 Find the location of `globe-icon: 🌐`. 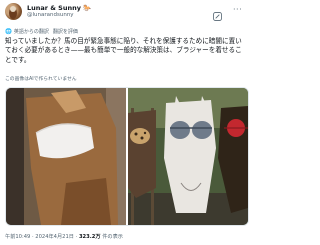

globe-icon: 🌐 is located at coordinates (8, 32).